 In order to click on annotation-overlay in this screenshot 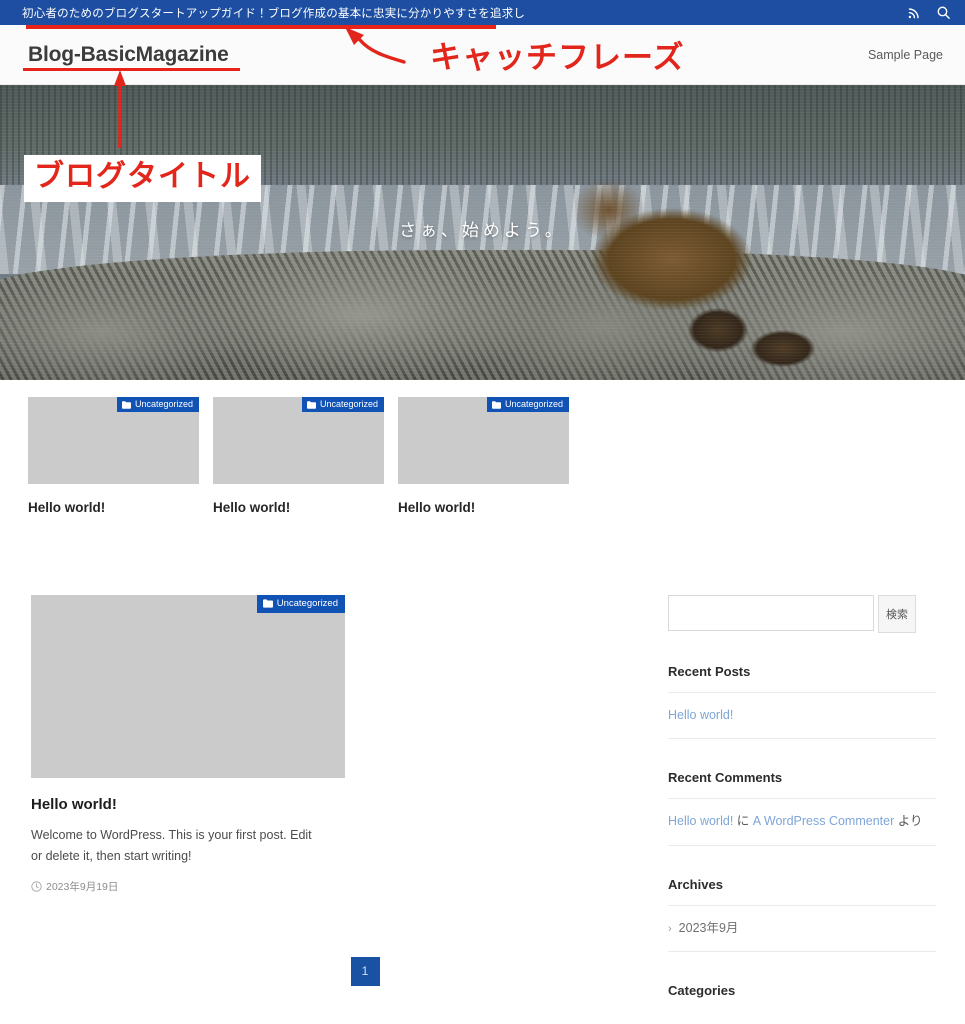, I will do `click(260, 87)`.